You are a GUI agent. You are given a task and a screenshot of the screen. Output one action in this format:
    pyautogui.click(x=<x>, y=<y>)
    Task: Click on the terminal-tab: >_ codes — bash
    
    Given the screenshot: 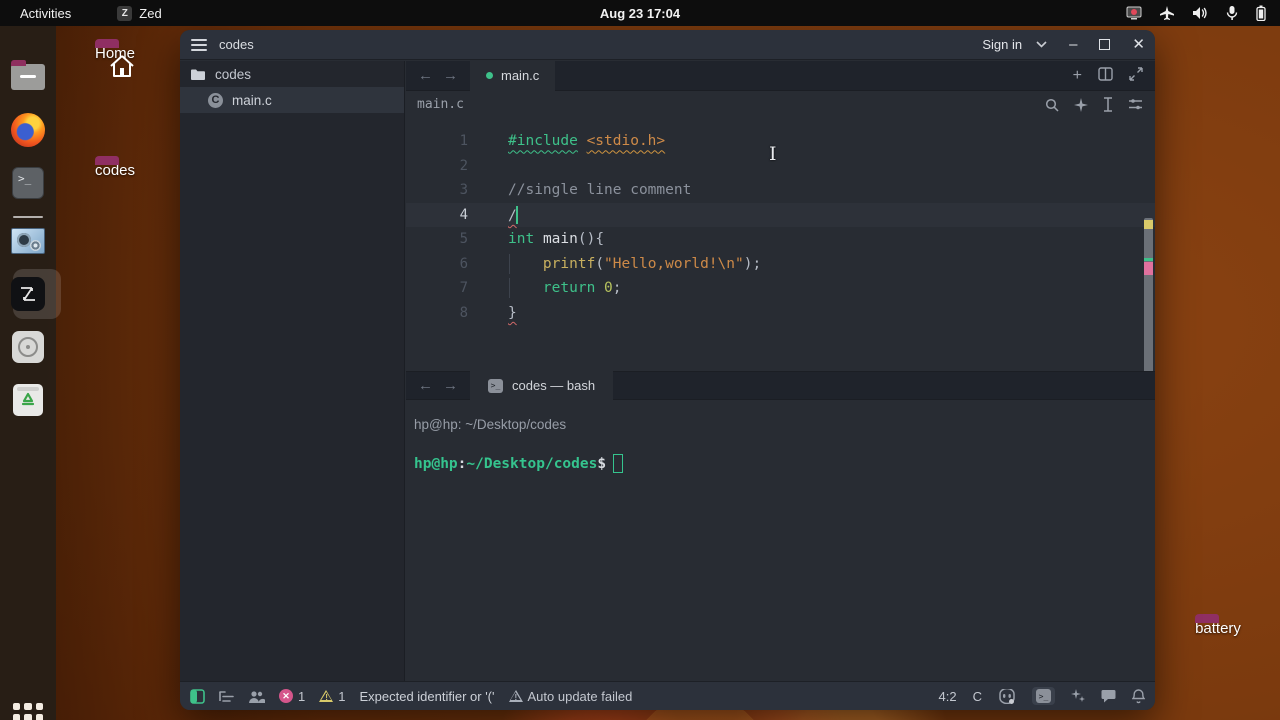 What is the action you would take?
    pyautogui.click(x=542, y=385)
    